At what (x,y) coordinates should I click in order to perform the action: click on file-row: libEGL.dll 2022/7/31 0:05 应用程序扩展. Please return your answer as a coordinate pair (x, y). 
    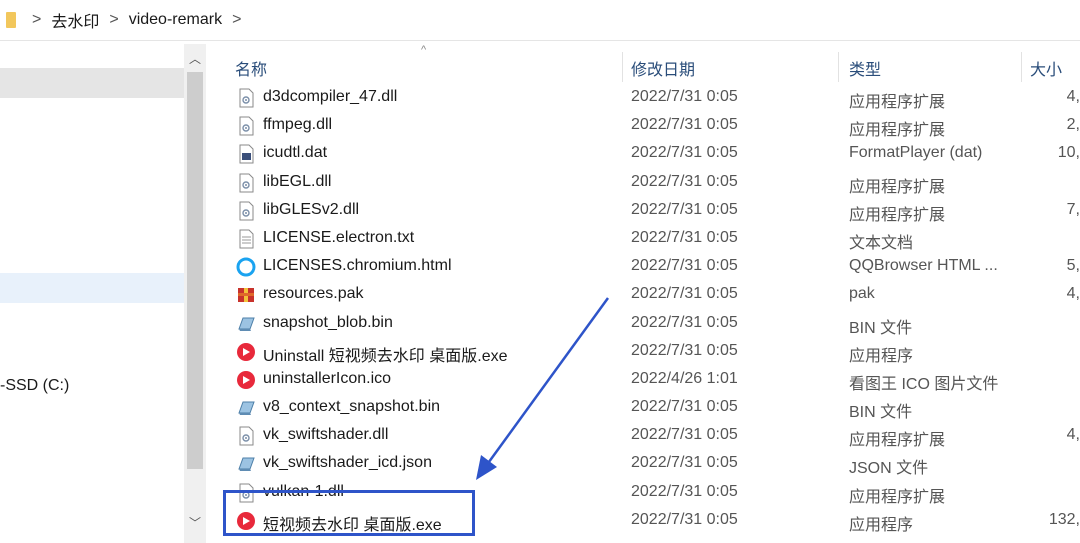
    Looking at the image, I should click on (648, 183).